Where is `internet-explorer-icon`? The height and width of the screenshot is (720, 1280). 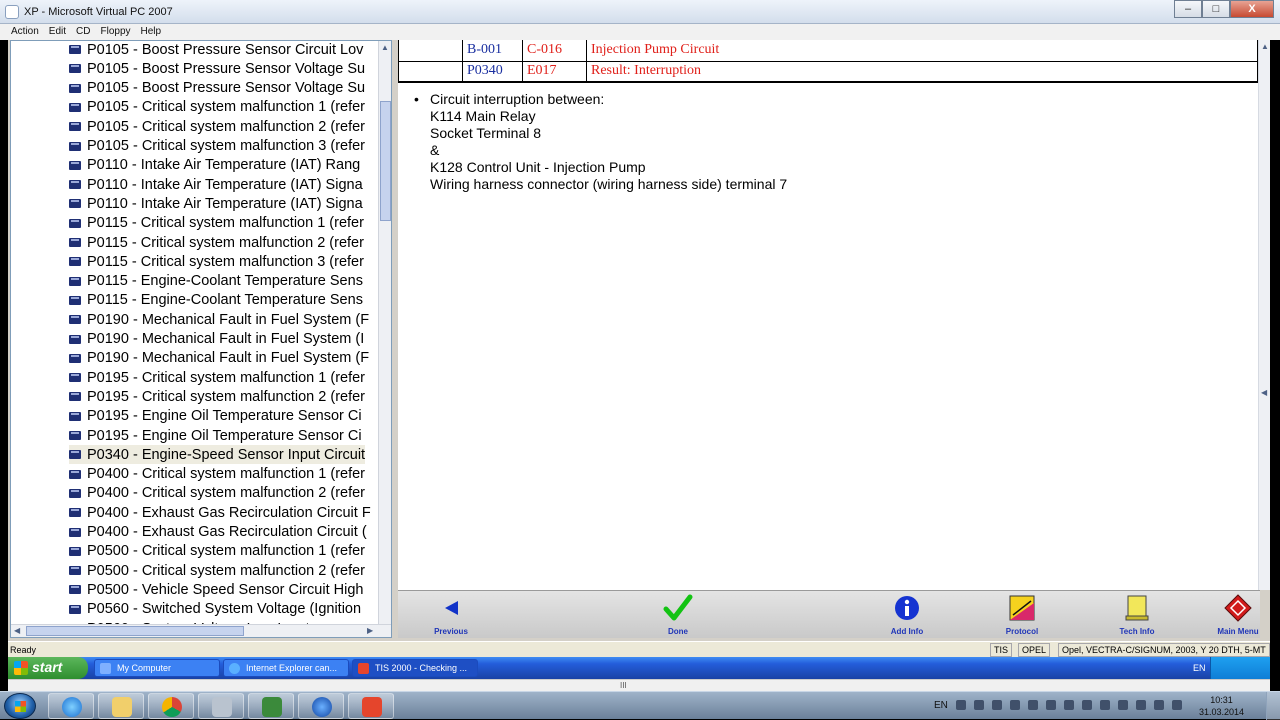
internet-explorer-icon is located at coordinates (72, 707).